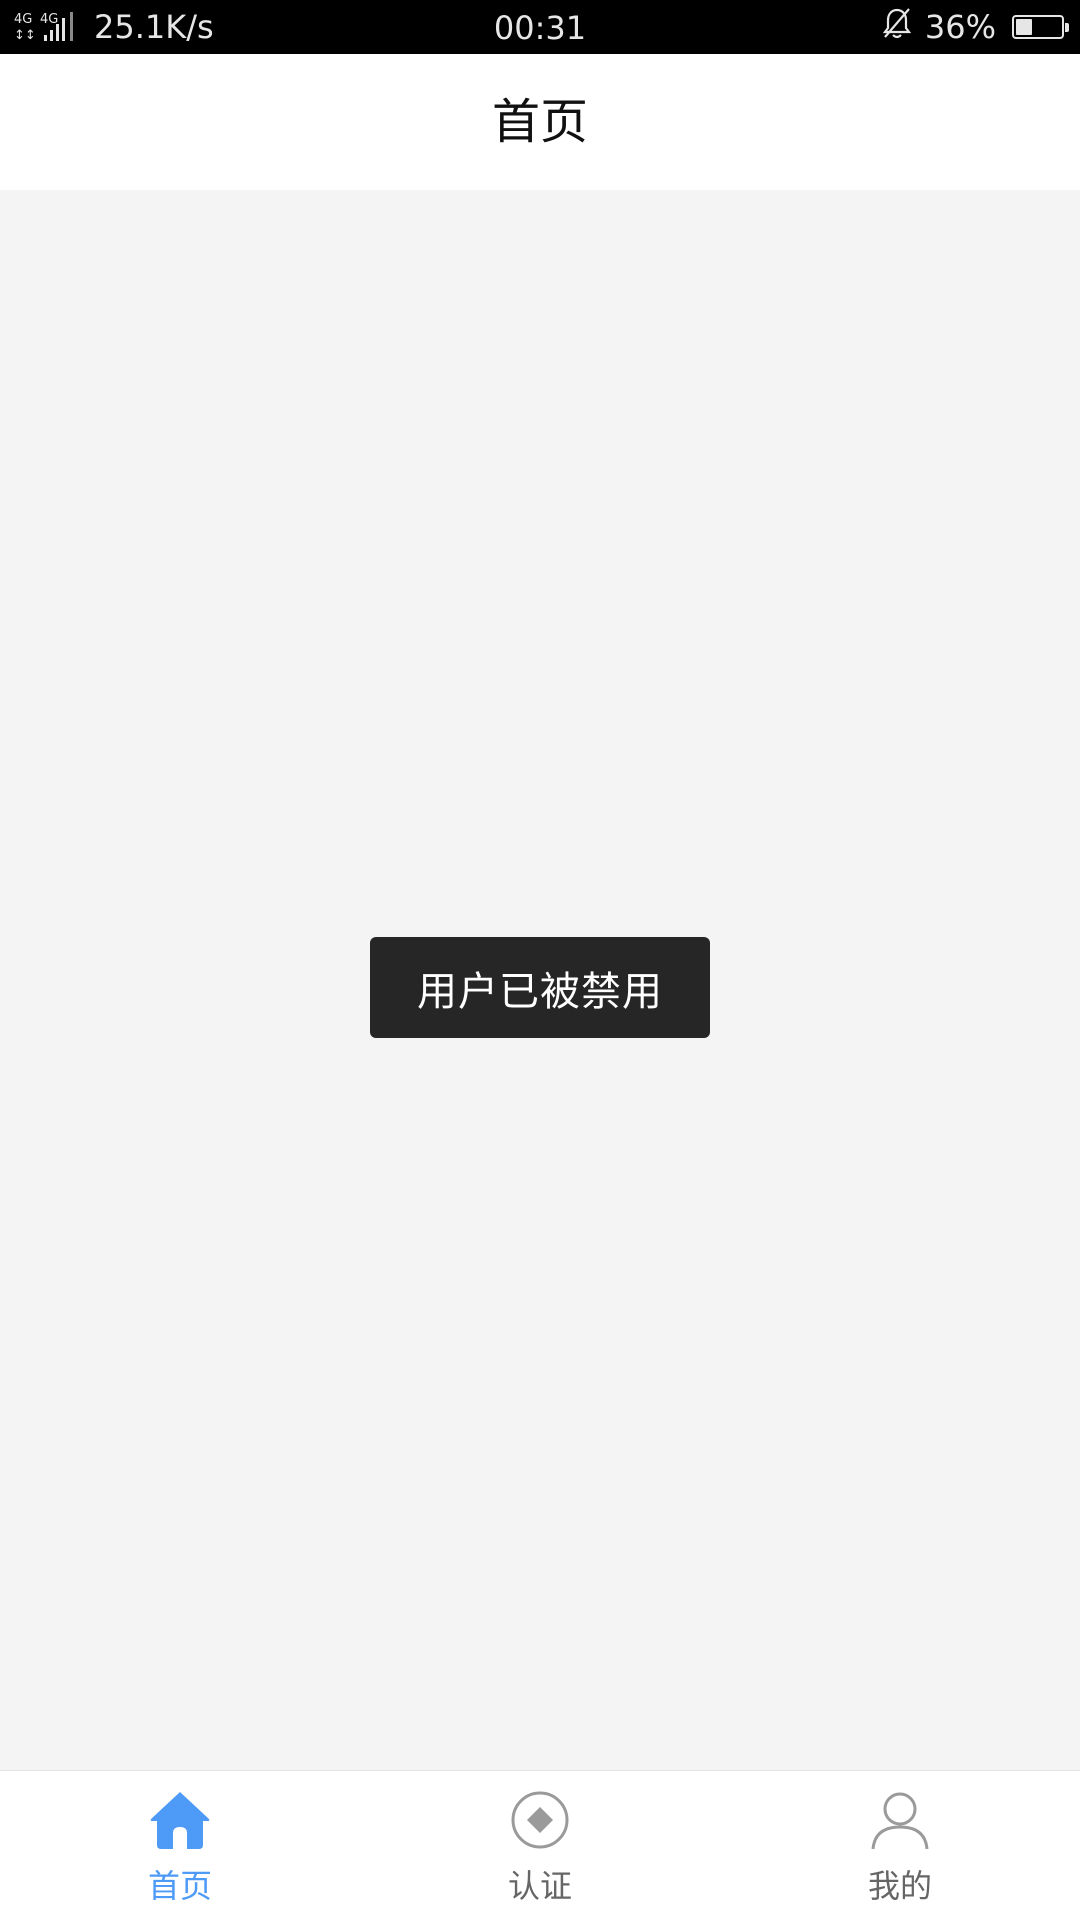  I want to click on status-left: 4G 4G ↕↕ 25.1K/s, so click(114, 27).